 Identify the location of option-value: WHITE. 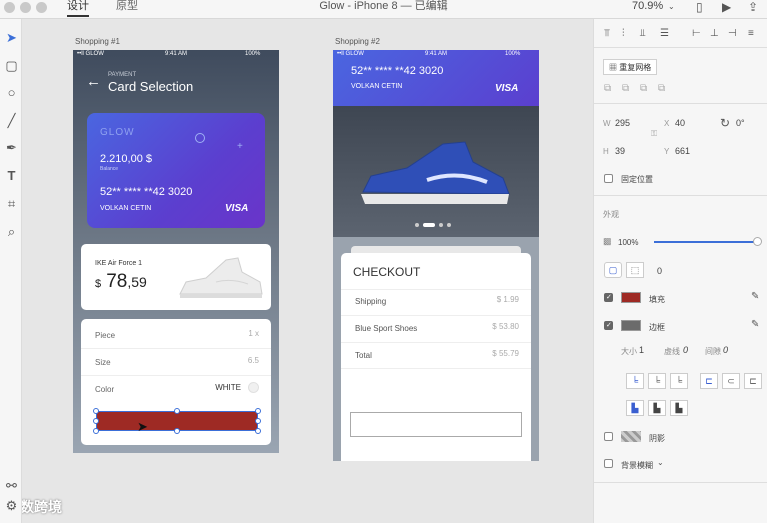
(228, 387).